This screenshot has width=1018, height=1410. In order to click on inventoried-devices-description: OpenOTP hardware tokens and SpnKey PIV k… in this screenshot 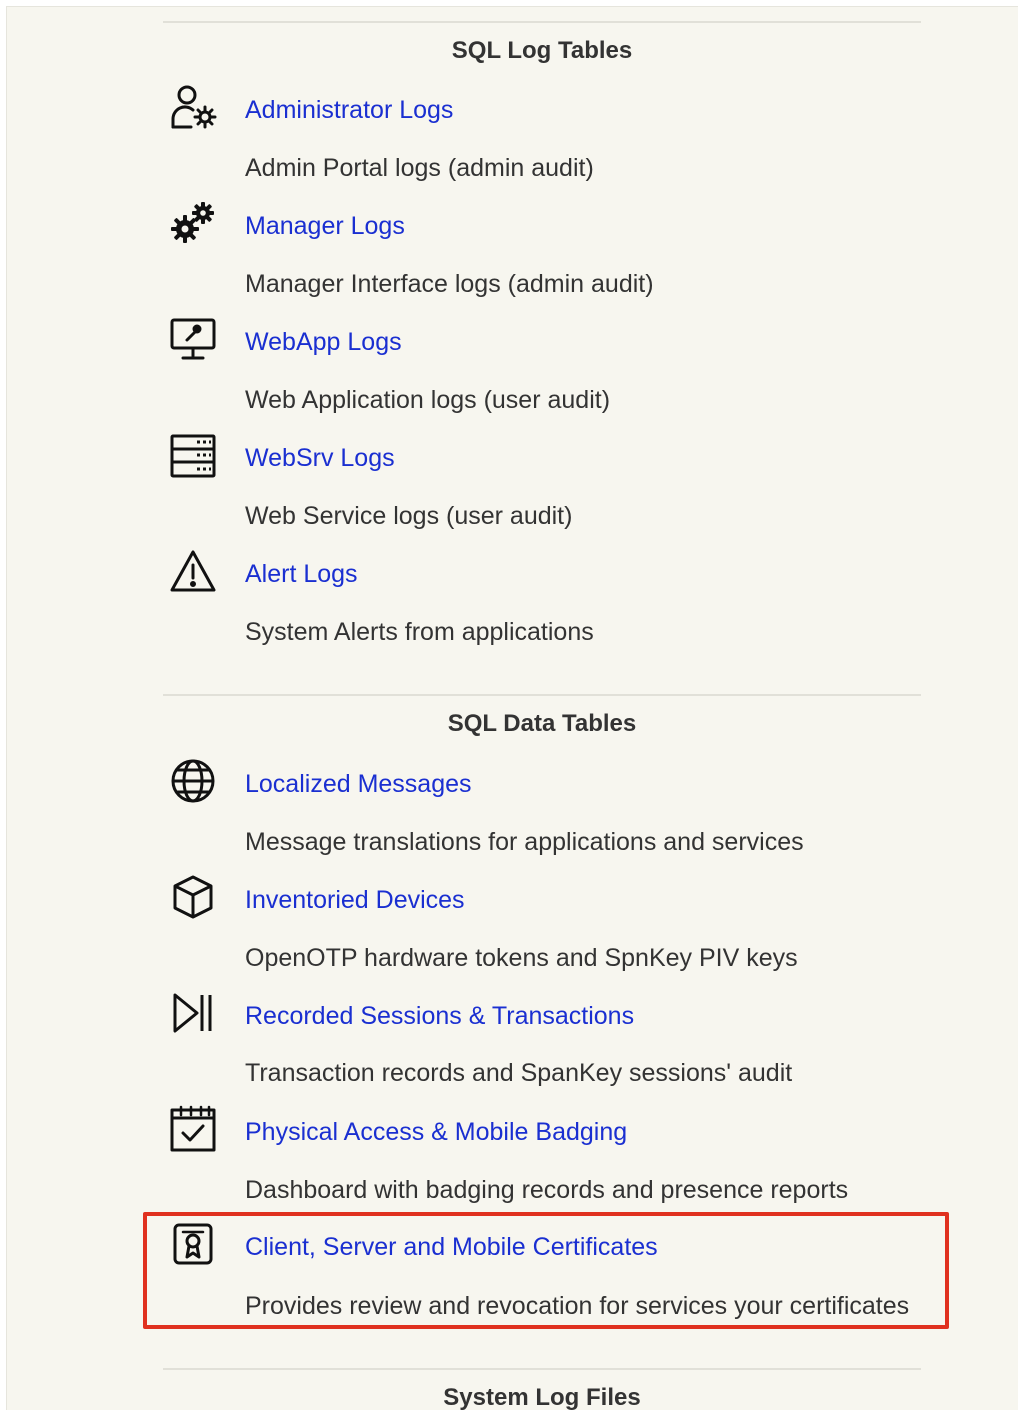, I will do `click(521, 958)`.